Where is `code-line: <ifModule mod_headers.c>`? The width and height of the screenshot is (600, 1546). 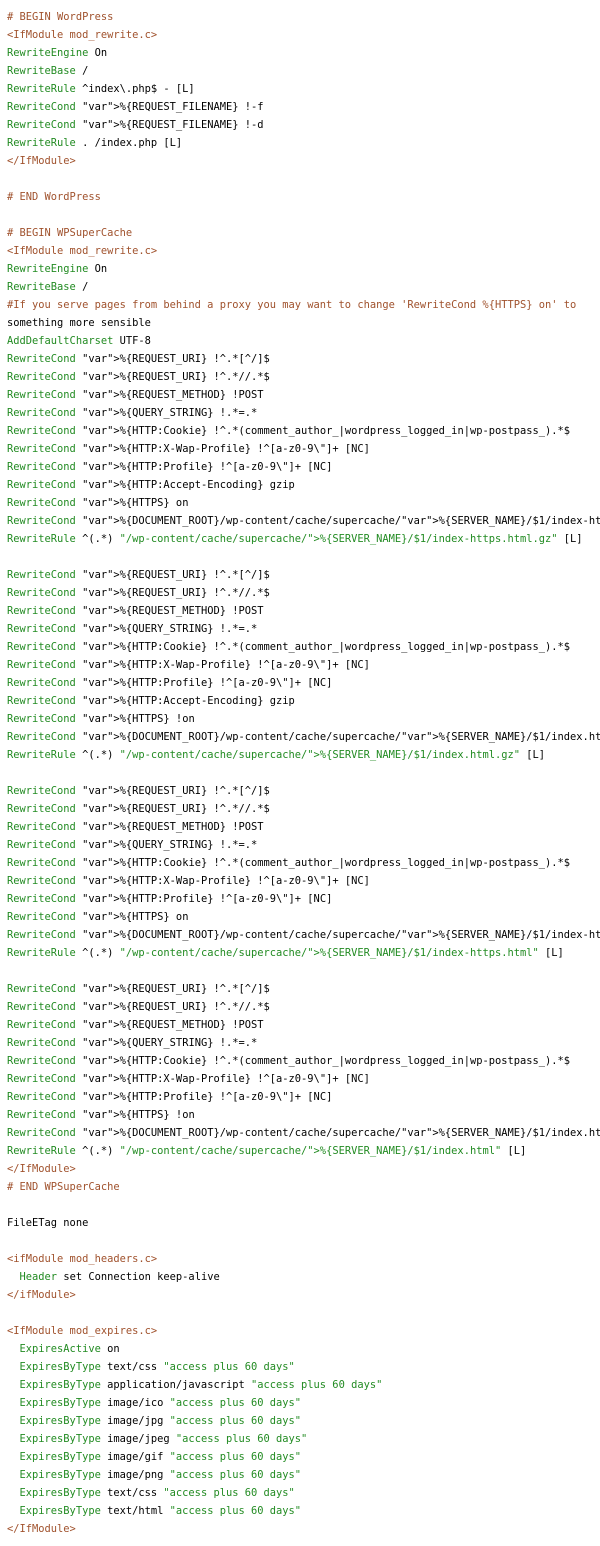
code-line: <ifModule mod_headers.c> is located at coordinates (82, 1259).